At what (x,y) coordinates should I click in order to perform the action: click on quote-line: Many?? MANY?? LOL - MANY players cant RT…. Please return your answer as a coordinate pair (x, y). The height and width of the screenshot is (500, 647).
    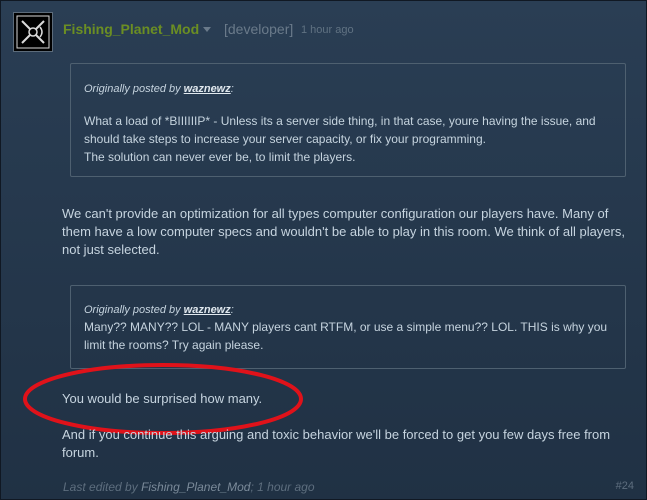
    Looking at the image, I should click on (346, 327).